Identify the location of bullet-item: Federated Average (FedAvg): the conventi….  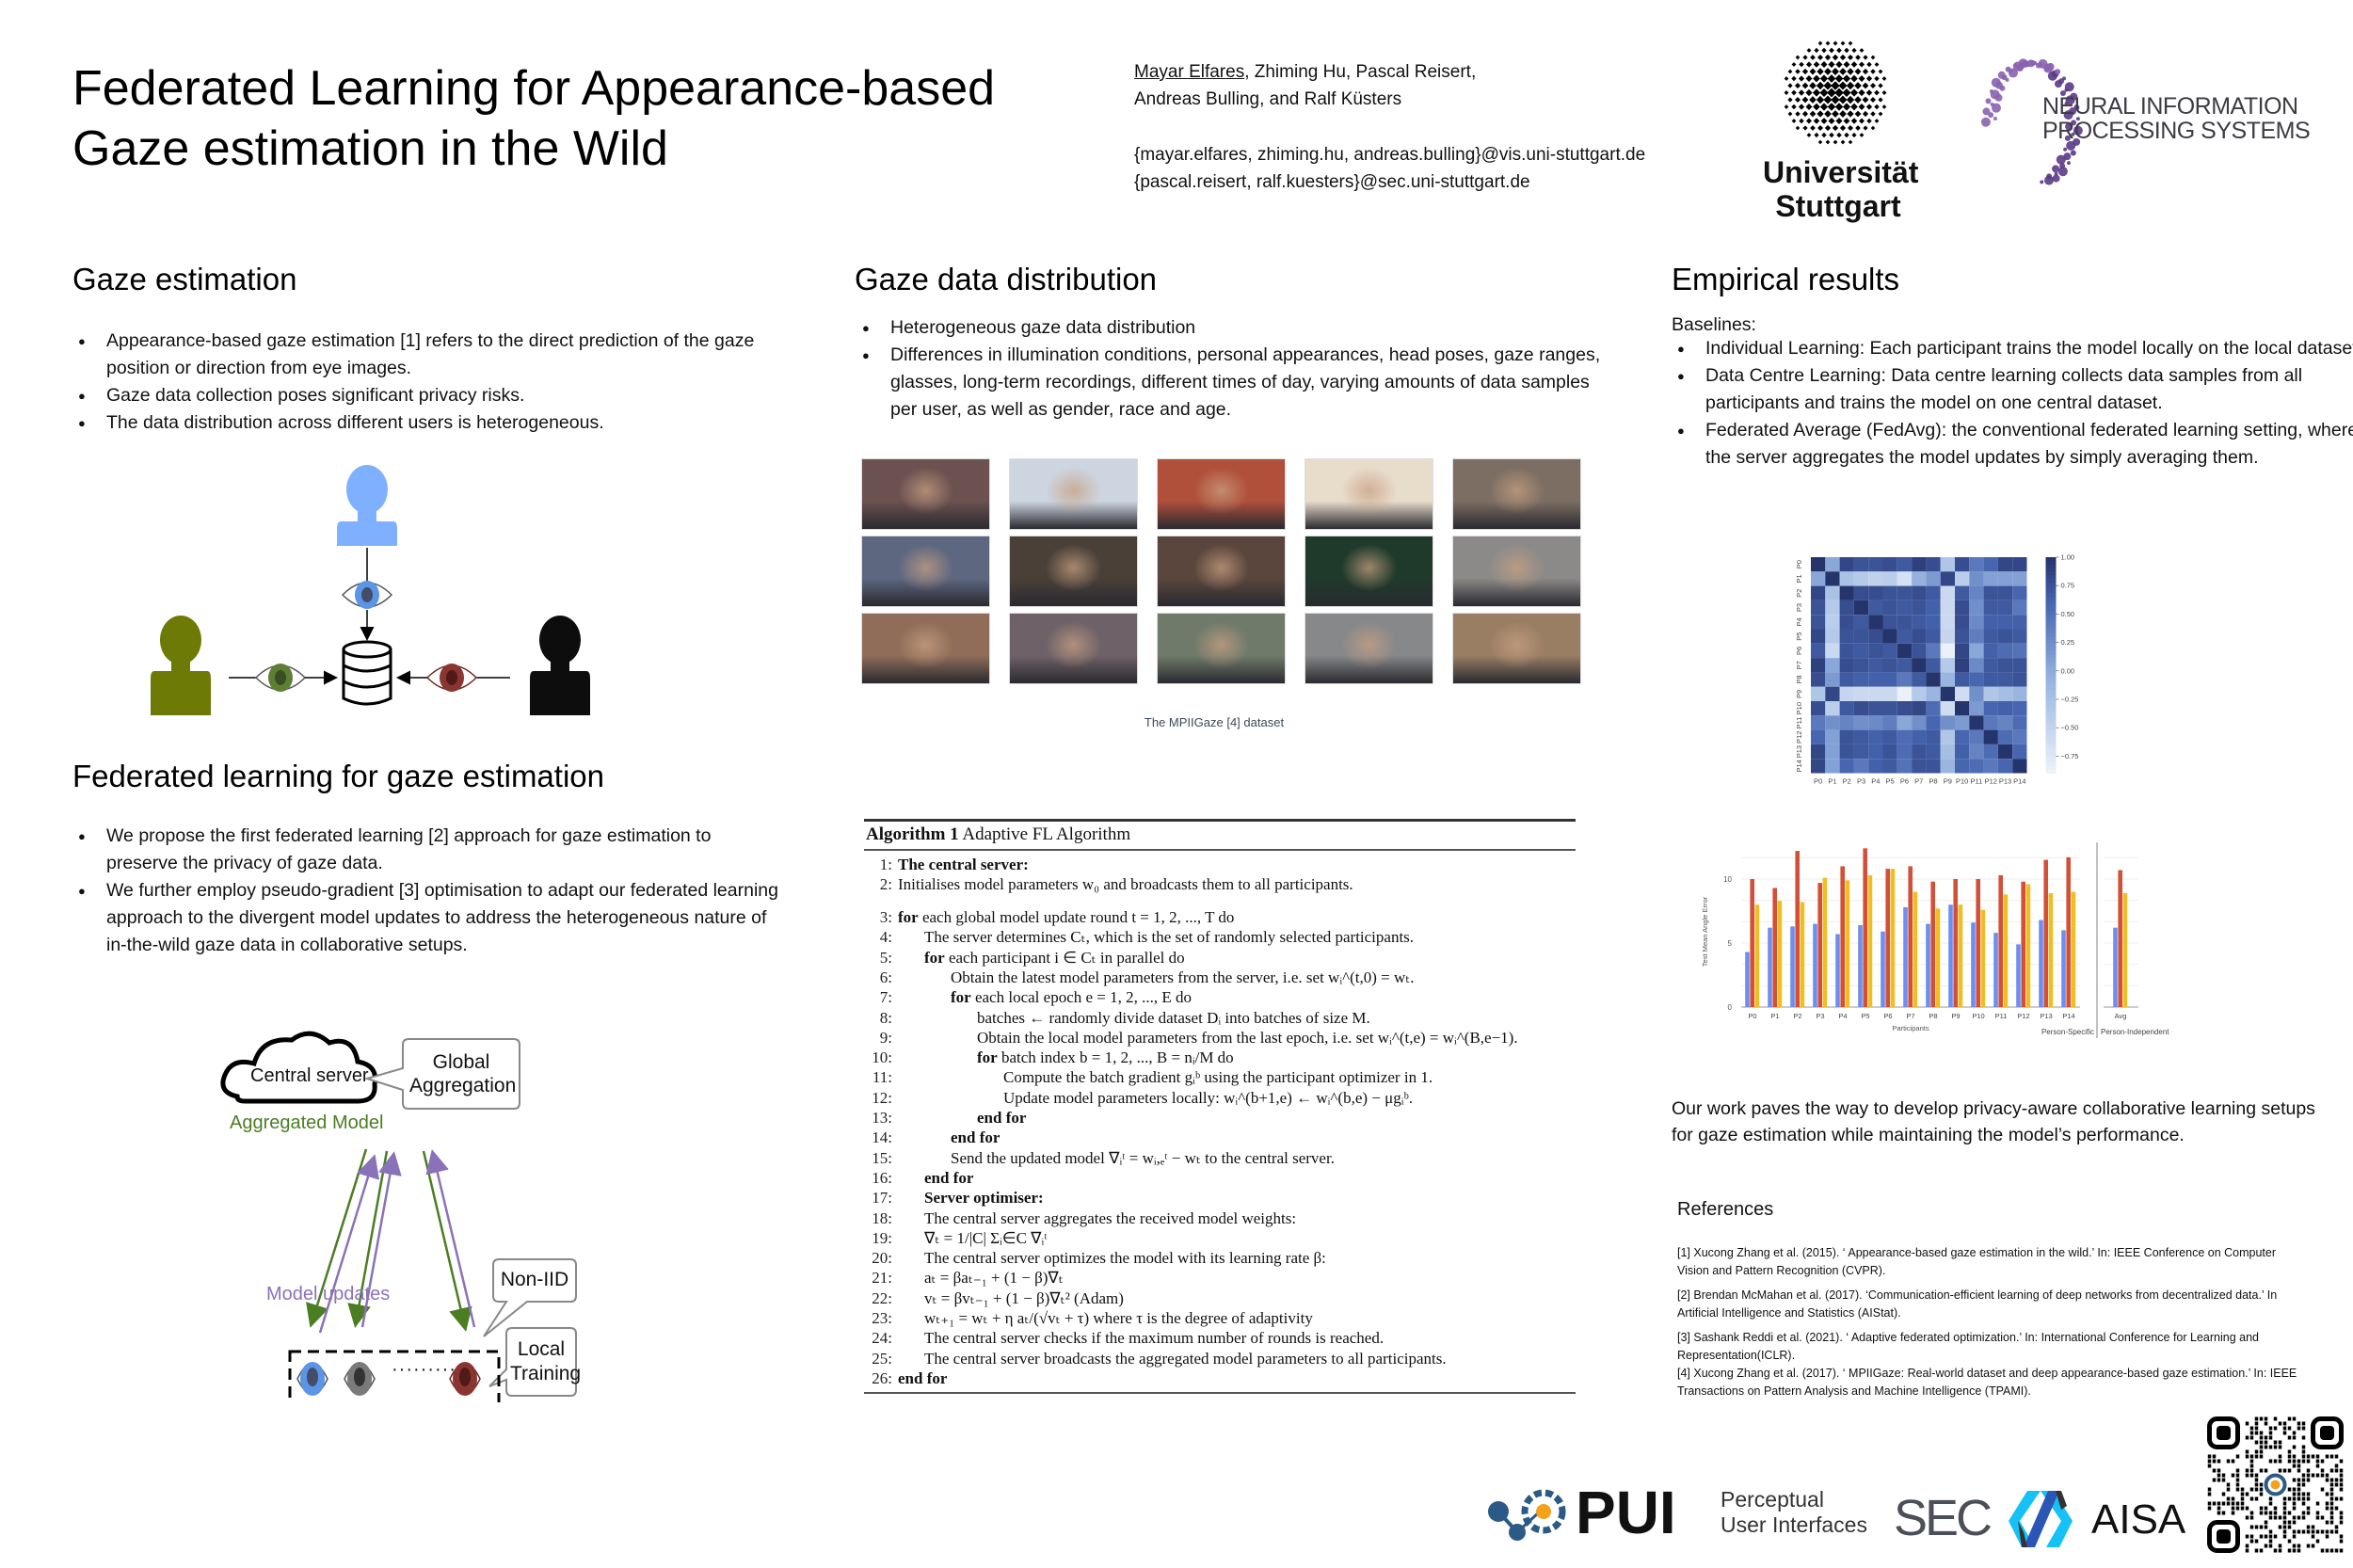
(2015, 444).